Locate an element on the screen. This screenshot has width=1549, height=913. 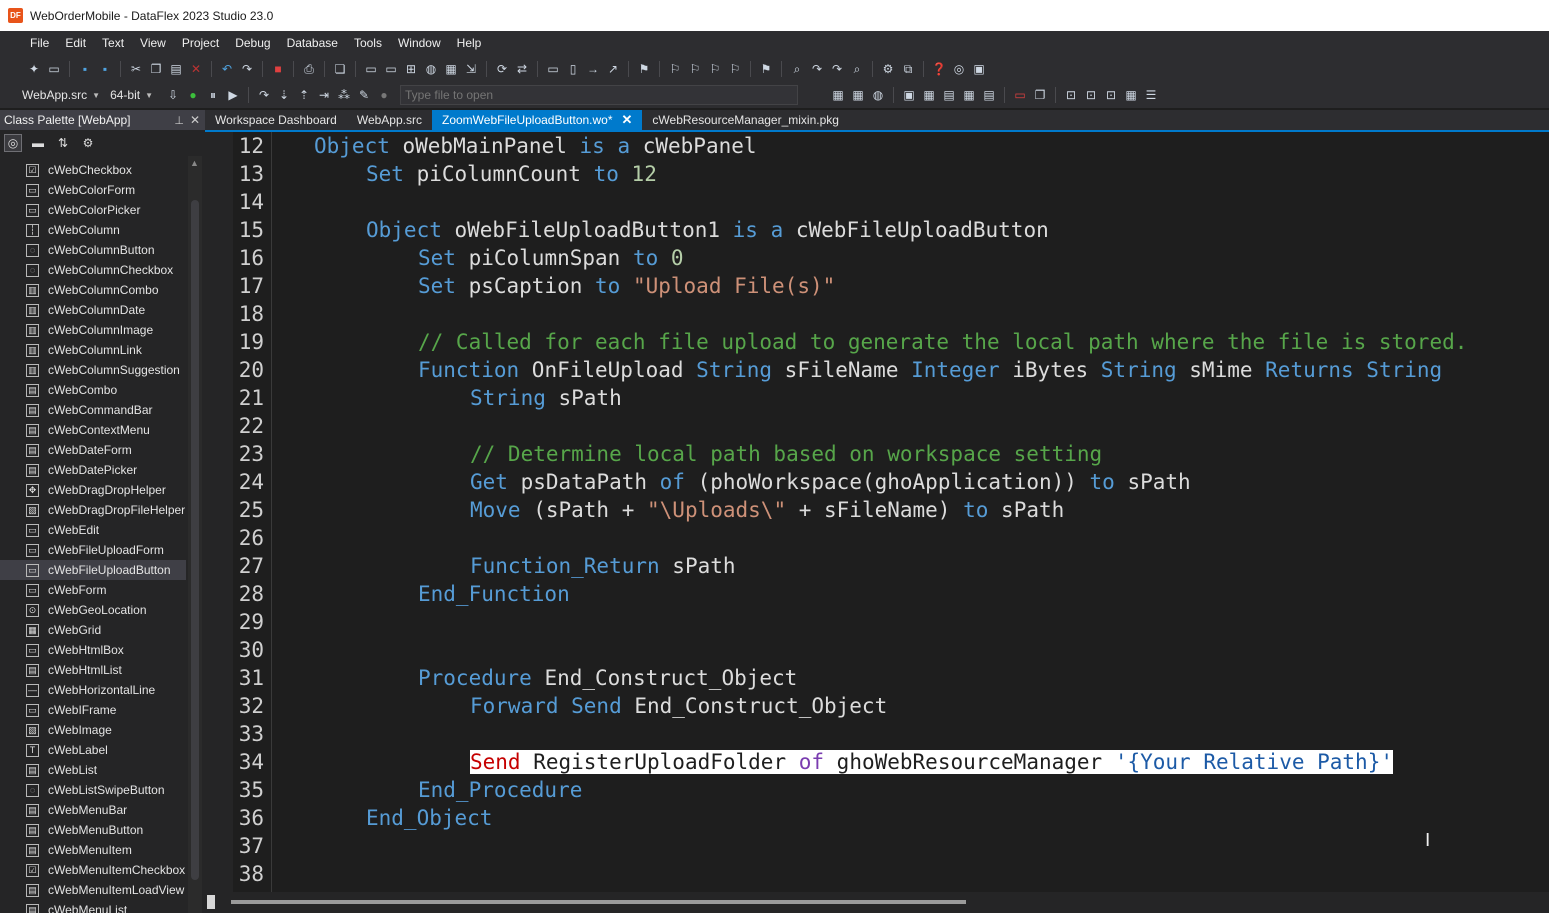
bookmark-clear-icon: ⚐ is located at coordinates (735, 69).